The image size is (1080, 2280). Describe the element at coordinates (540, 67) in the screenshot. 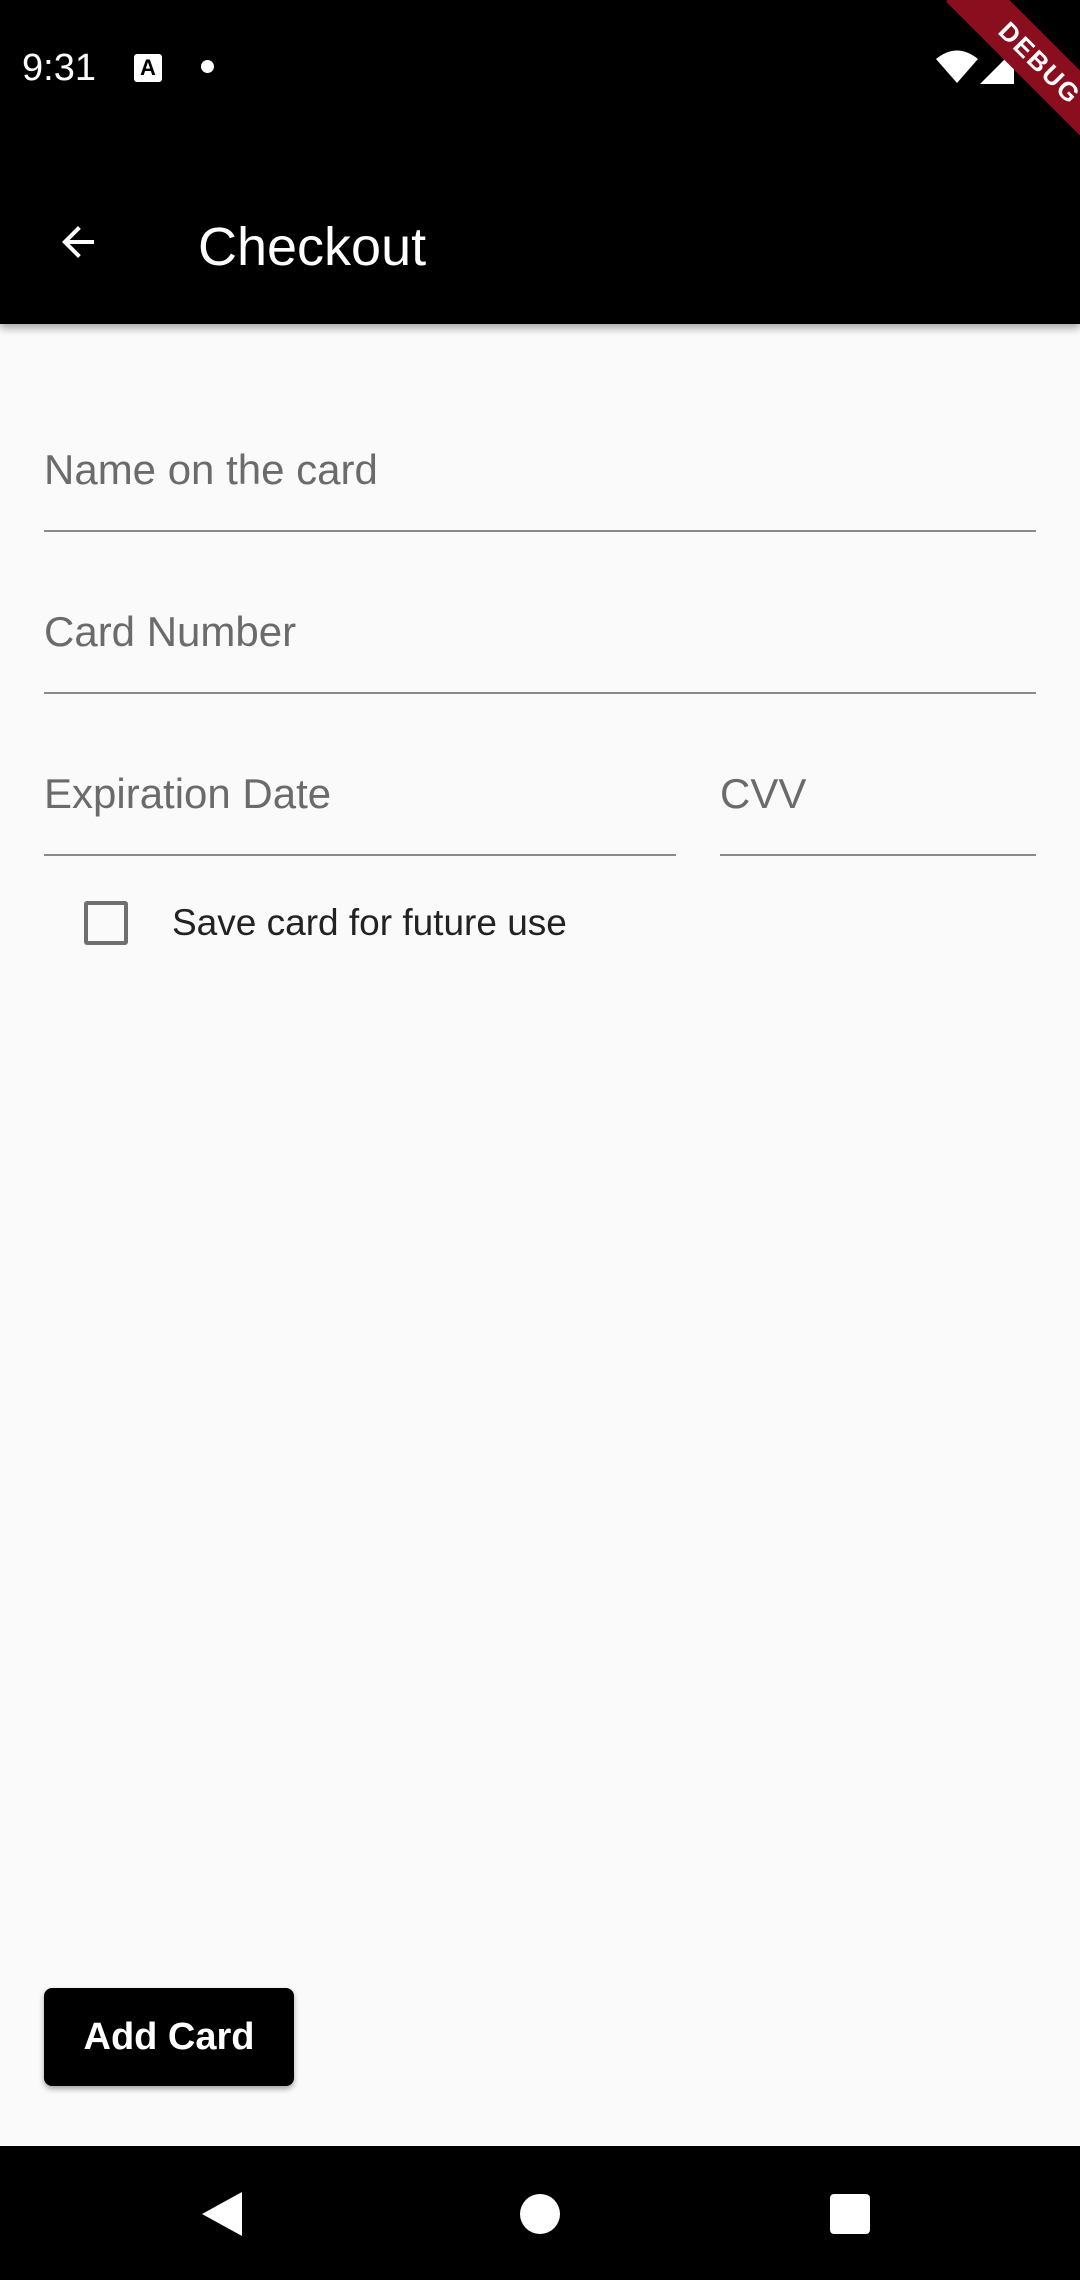

I see `status-bar: 9:31 A` at that location.